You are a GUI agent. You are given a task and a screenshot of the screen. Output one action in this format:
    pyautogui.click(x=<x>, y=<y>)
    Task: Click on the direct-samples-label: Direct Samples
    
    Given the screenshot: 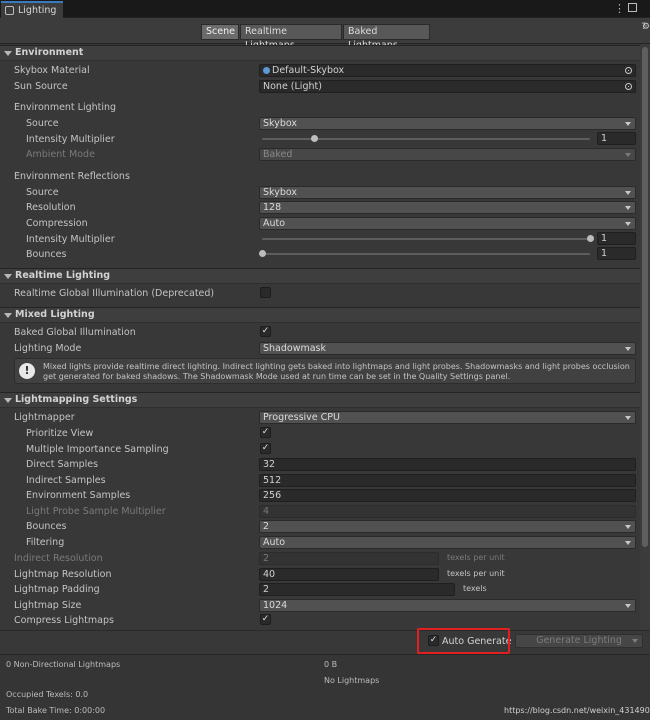 What is the action you would take?
    pyautogui.click(x=62, y=464)
    